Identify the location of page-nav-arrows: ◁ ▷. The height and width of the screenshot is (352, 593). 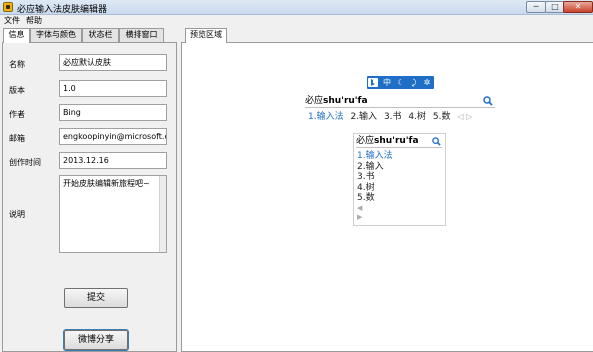
(464, 117).